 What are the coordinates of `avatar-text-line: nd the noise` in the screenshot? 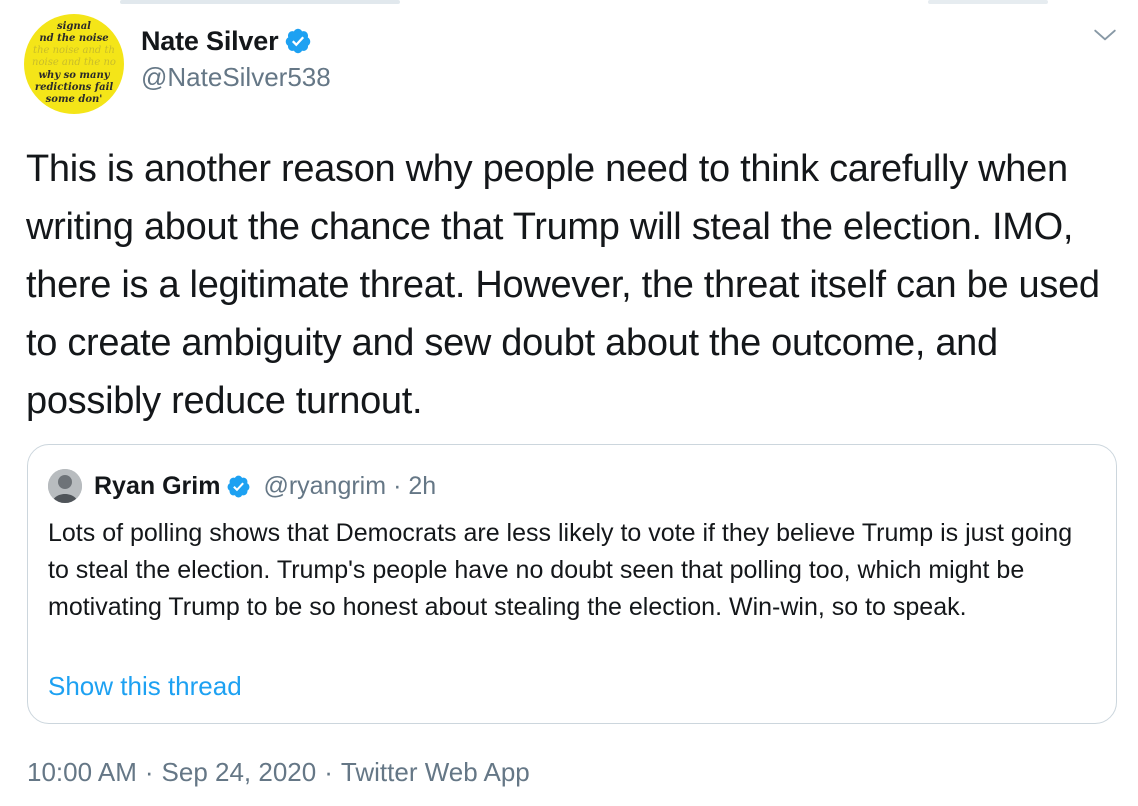 It's located at (74, 38).